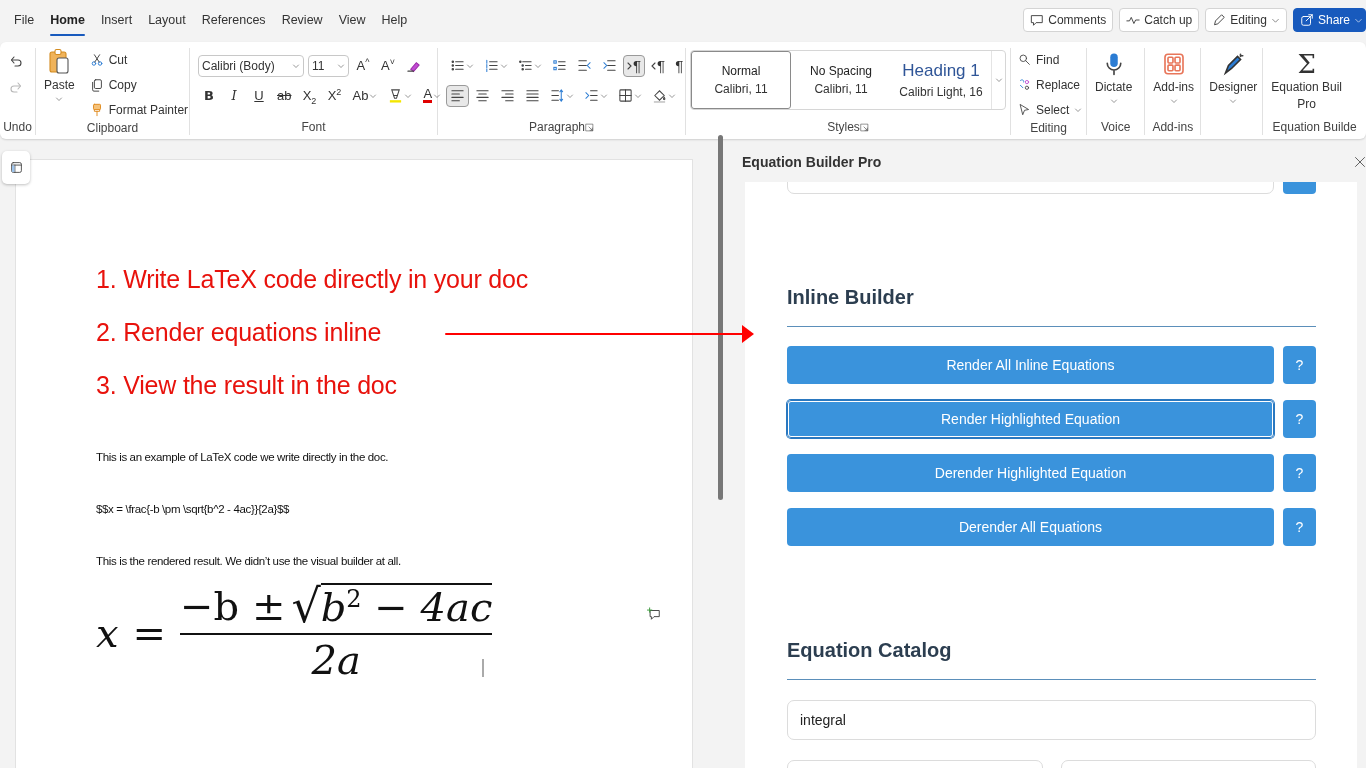 The width and height of the screenshot is (1366, 768). Describe the element at coordinates (1329, 20) in the screenshot. I see `share-button: Share` at that location.